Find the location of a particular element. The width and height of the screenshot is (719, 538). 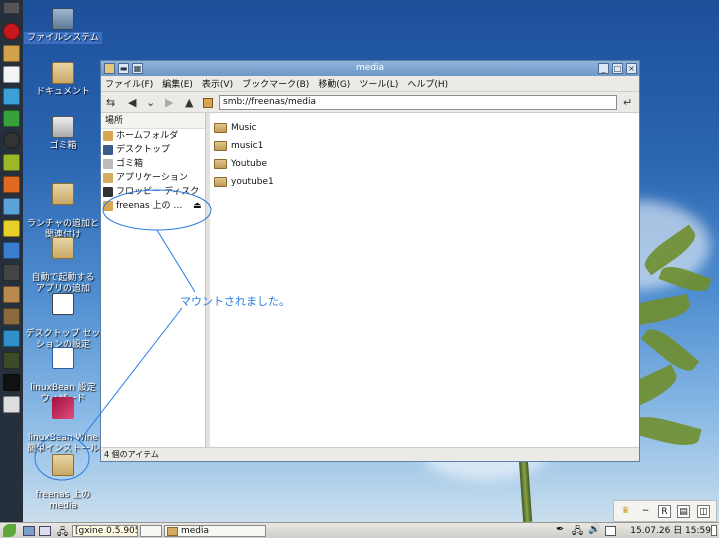

sidebar-item-desktop: デスクトップ is located at coordinates (153, 150).